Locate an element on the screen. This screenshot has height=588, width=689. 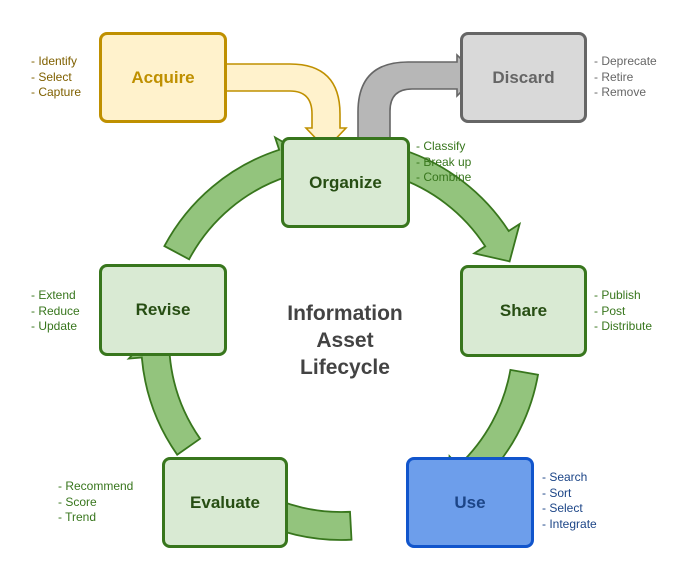
stage-use: Use is located at coordinates (470, 502).